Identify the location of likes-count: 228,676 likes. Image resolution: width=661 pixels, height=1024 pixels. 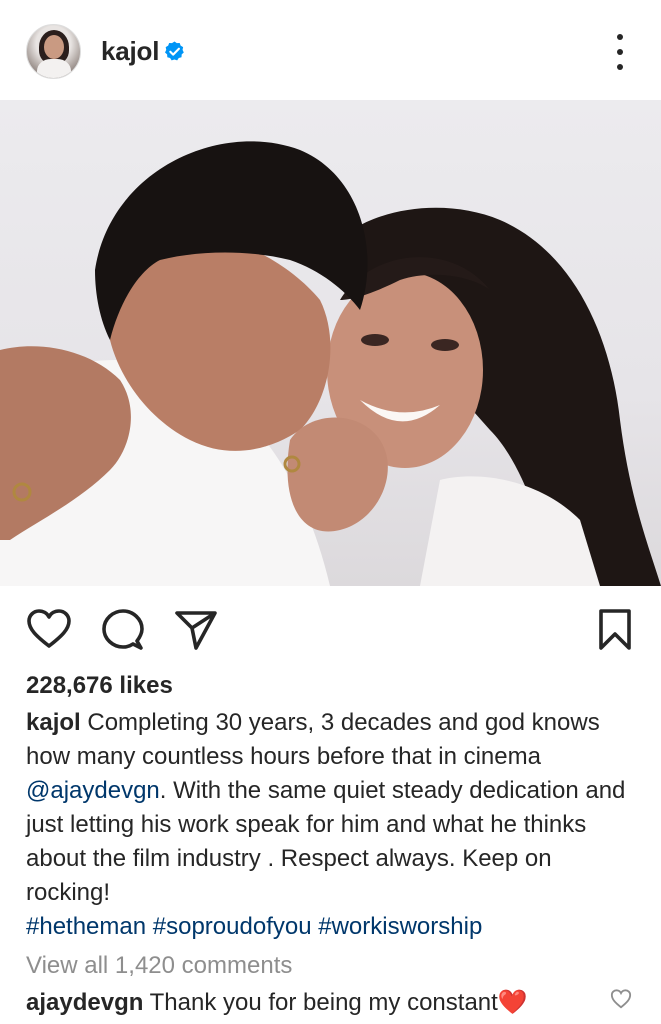
(99, 686).